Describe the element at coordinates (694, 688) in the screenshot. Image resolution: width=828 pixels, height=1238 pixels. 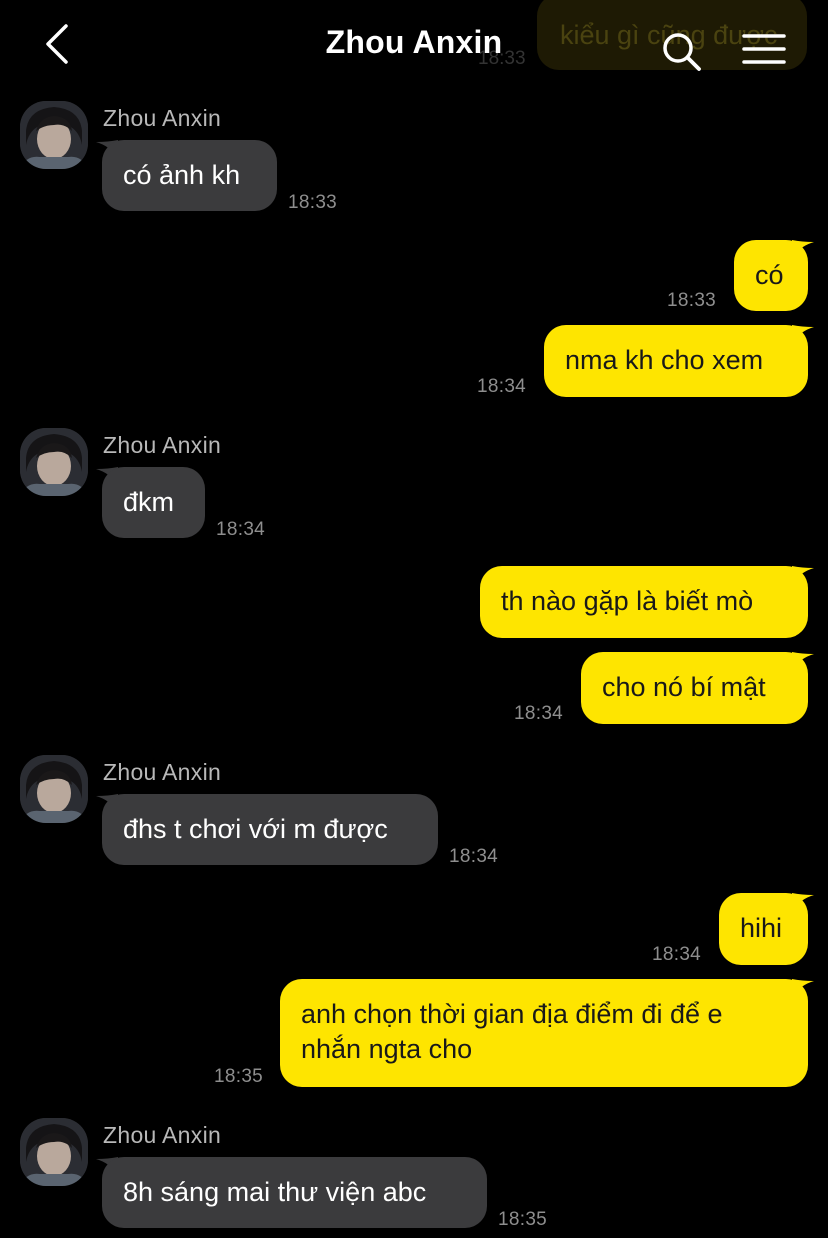
I see `message-bubble-outgoing: cho nó bí mật` at that location.